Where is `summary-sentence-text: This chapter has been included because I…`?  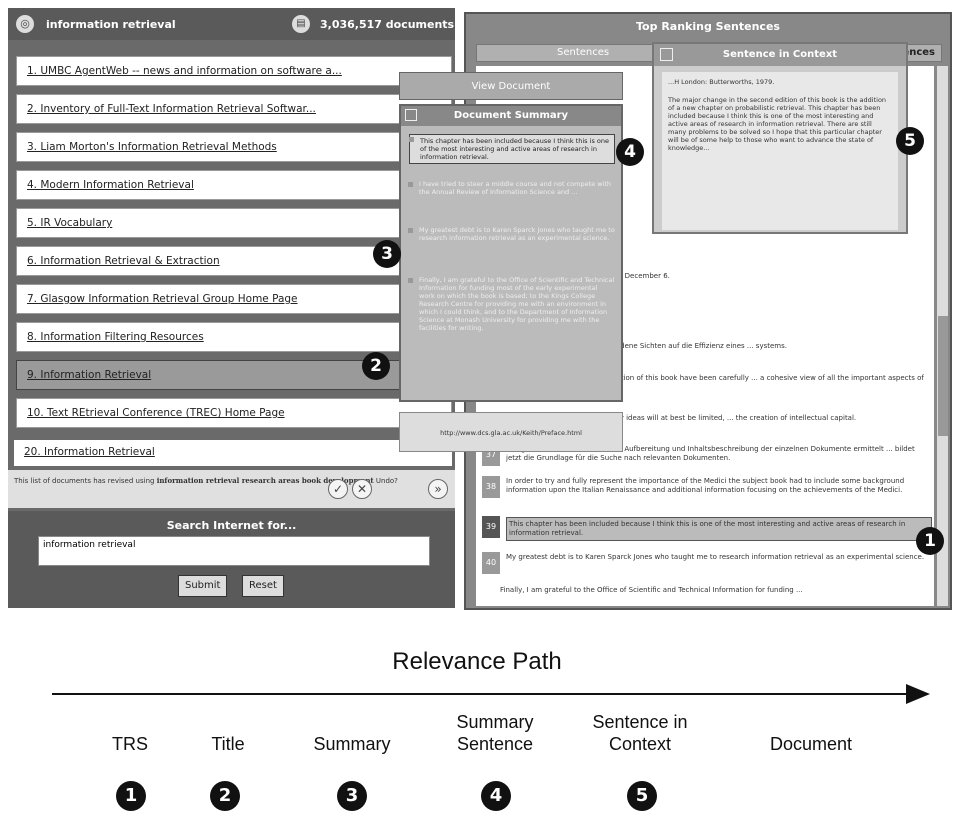 summary-sentence-text: This chapter has been included because I… is located at coordinates (514, 149).